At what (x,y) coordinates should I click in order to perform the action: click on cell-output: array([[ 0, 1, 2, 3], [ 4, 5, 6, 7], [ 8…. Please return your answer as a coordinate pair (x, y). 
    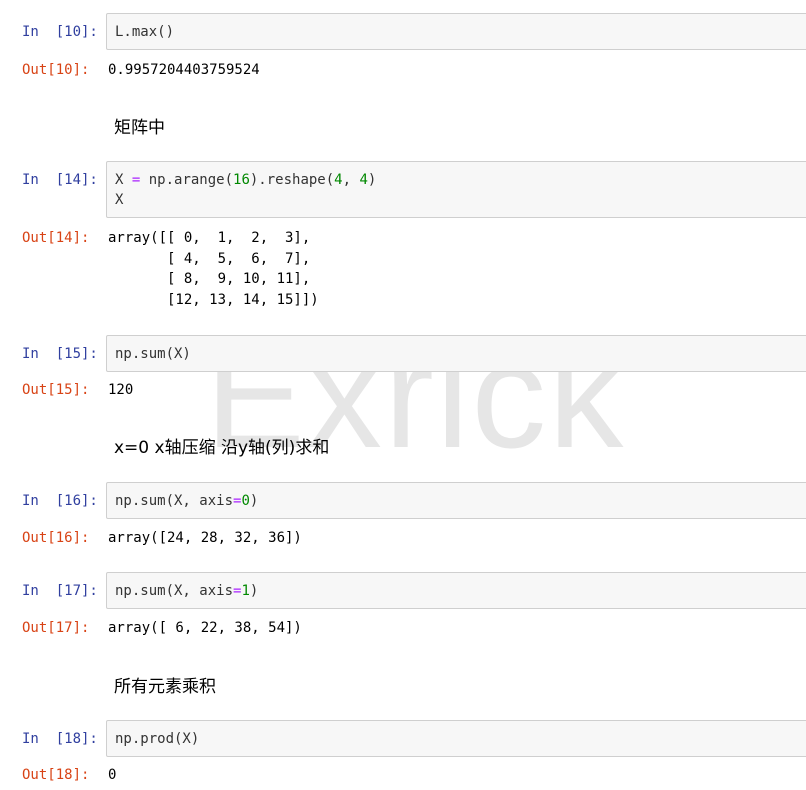
    Looking at the image, I should click on (213, 269).